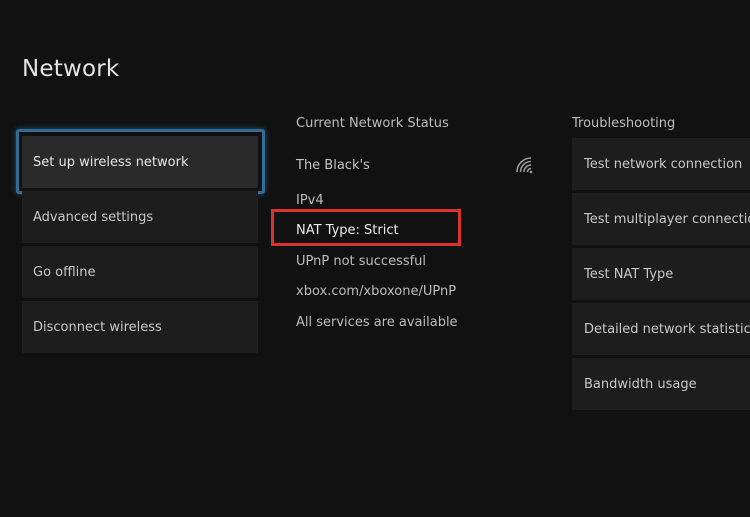 The width and height of the screenshot is (750, 517). I want to click on troubleshooting-item-label: Test network connection, so click(663, 164).